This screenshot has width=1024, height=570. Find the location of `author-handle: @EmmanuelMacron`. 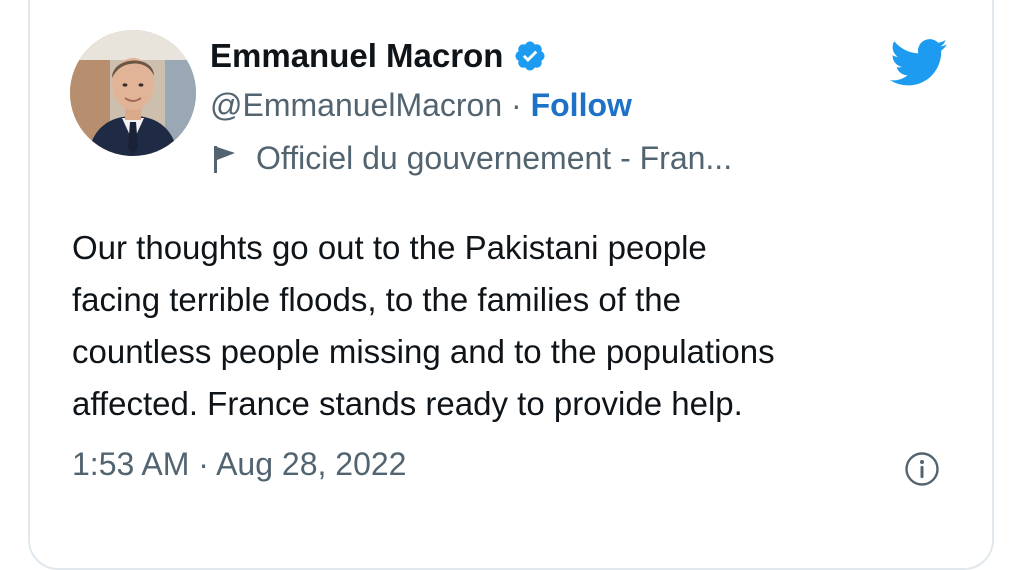

author-handle: @EmmanuelMacron is located at coordinates (356, 105).